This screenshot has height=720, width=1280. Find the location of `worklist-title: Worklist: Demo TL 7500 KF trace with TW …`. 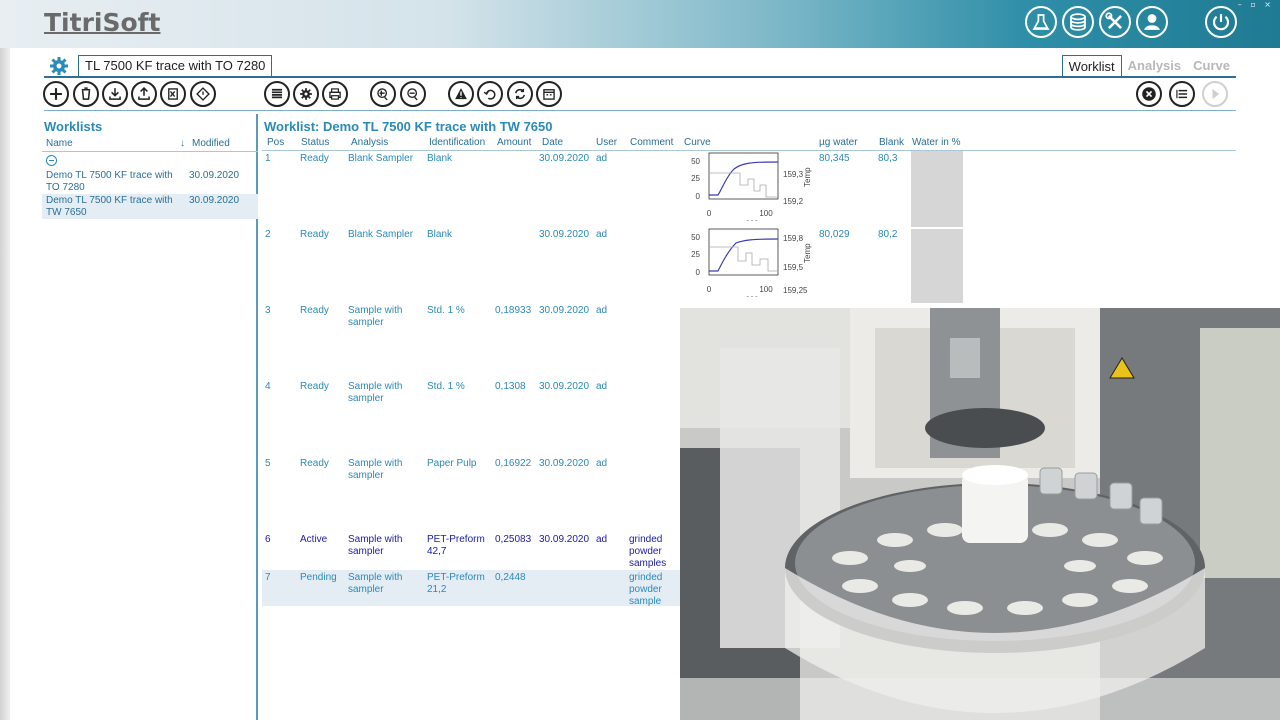

worklist-title: Worklist: Demo TL 7500 KF trace with TW … is located at coordinates (408, 126).